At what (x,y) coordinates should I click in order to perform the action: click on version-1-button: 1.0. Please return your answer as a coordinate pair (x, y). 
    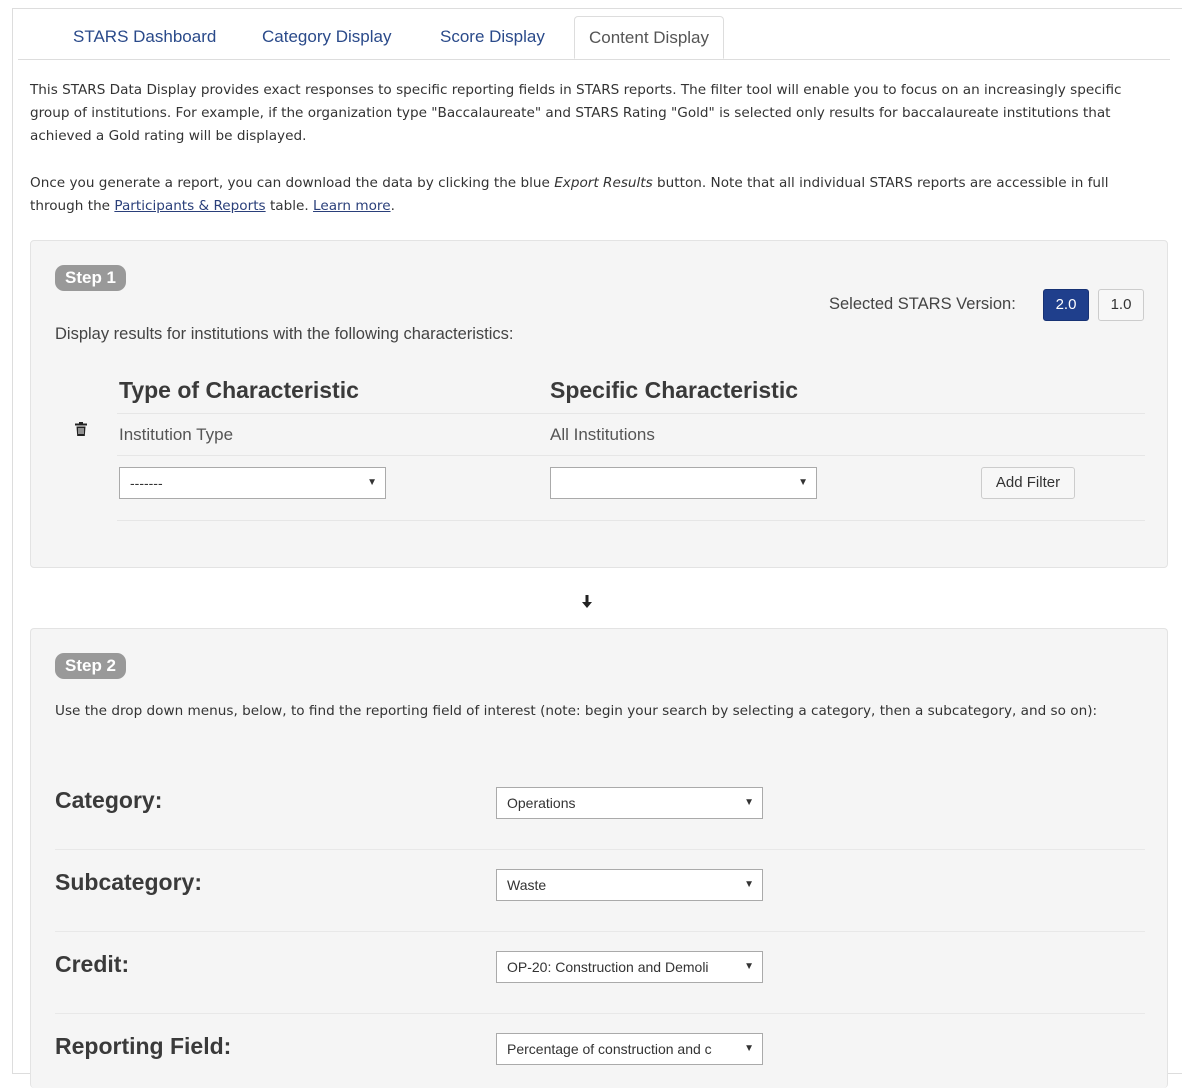
    Looking at the image, I should click on (1121, 305).